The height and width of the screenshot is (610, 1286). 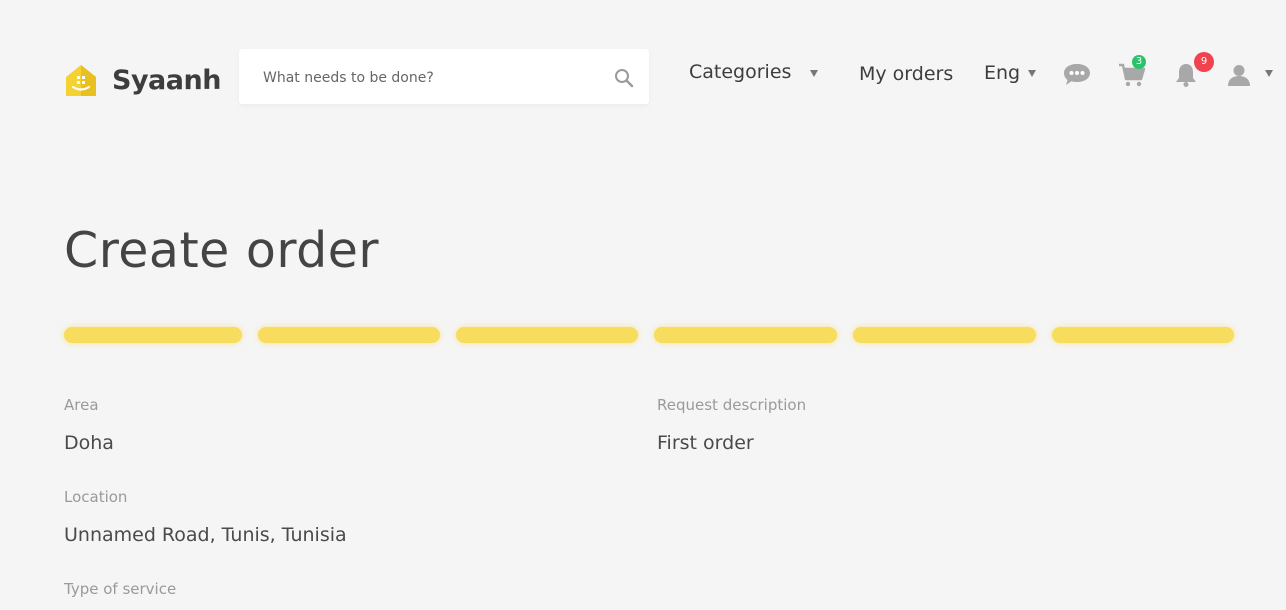 I want to click on brand-name: Syaanh, so click(x=166, y=80).